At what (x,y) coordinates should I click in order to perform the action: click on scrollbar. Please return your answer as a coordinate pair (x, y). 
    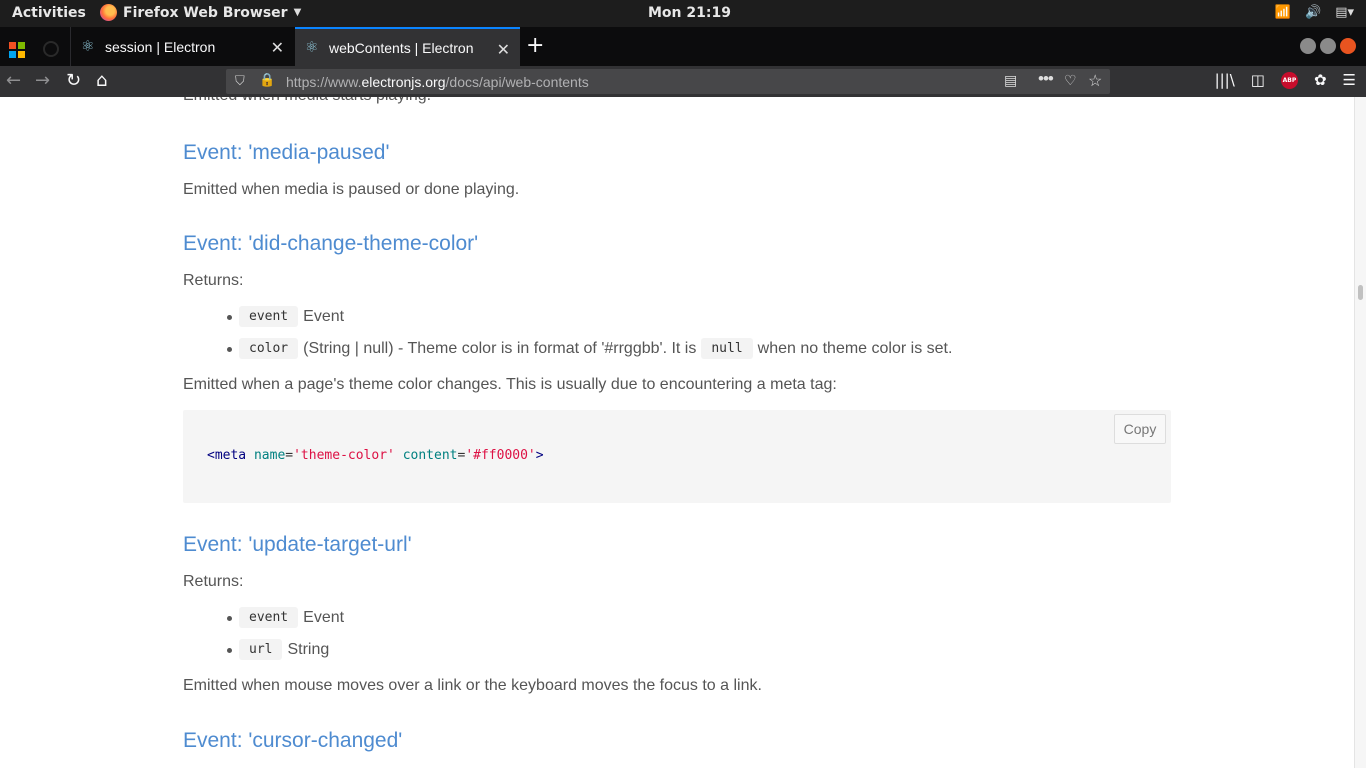
    Looking at the image, I should click on (1360, 432).